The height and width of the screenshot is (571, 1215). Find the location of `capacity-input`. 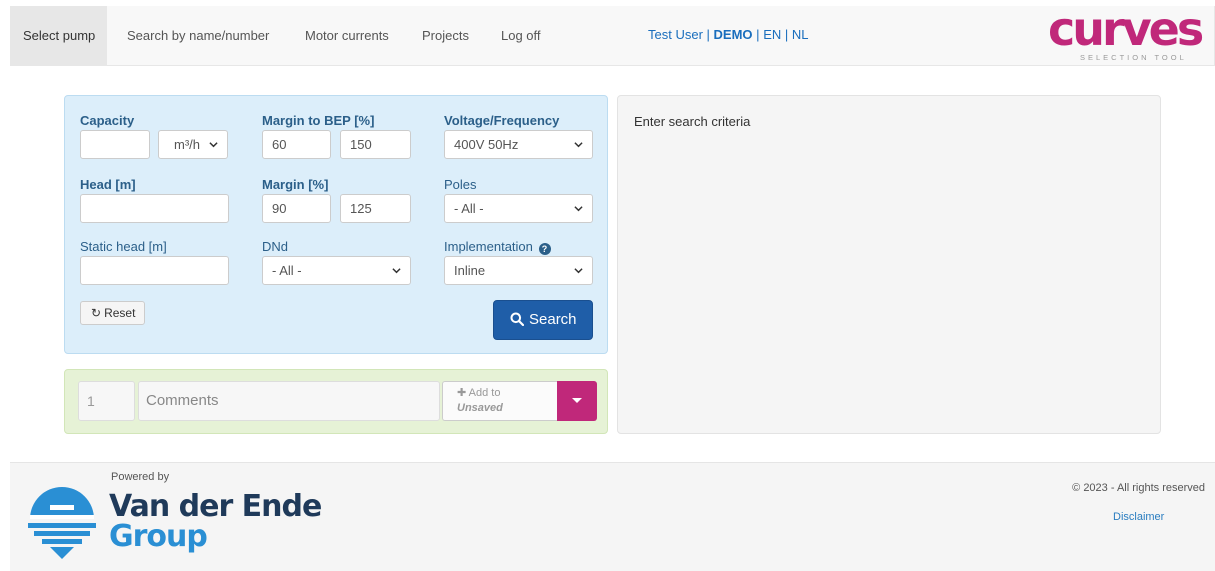

capacity-input is located at coordinates (115, 144).